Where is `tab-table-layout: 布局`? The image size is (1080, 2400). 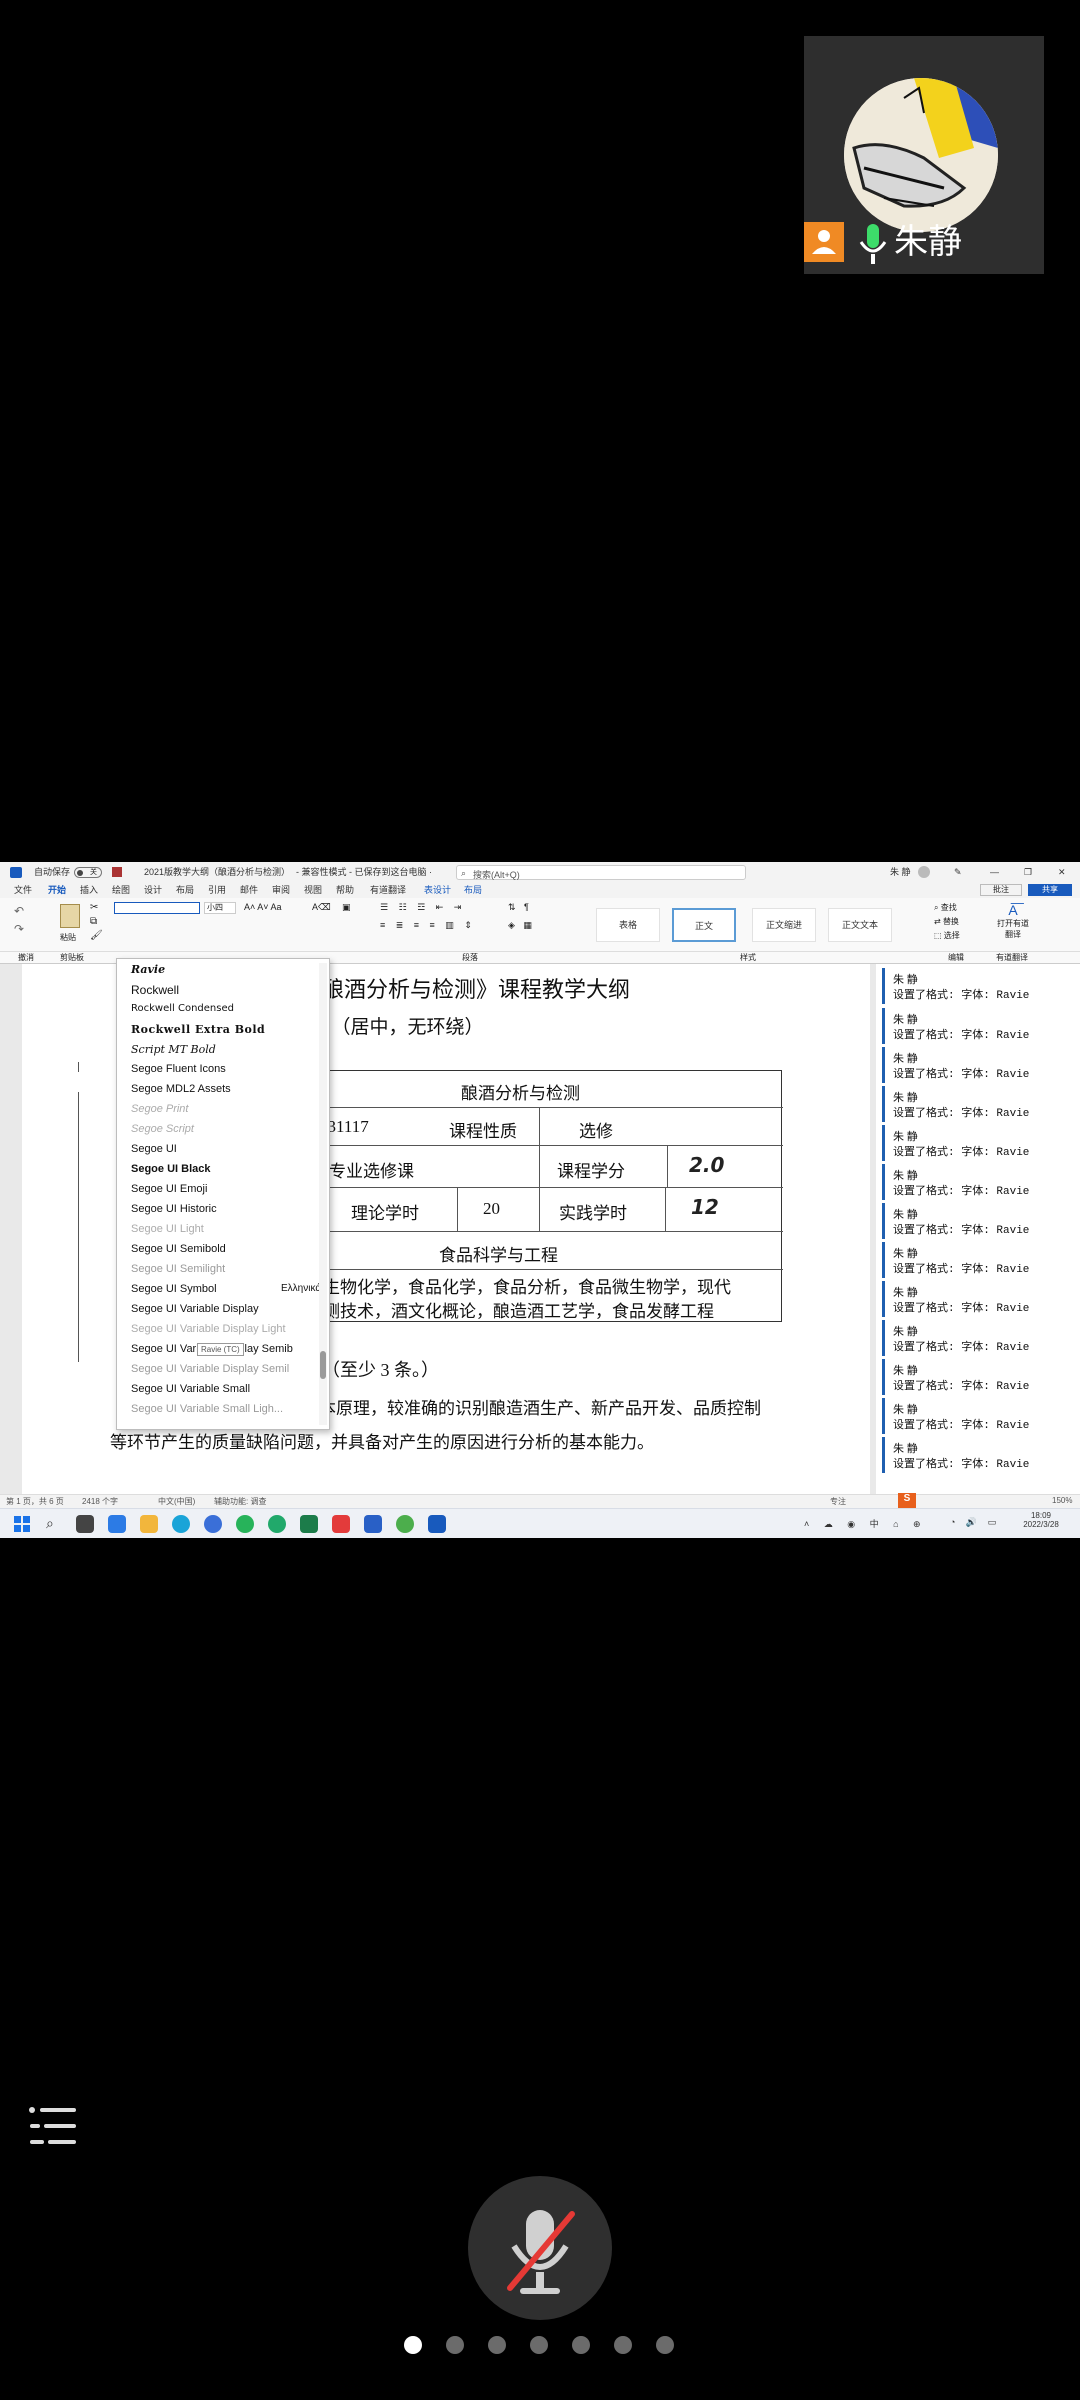
tab-table-layout: 布局 is located at coordinates (473, 890).